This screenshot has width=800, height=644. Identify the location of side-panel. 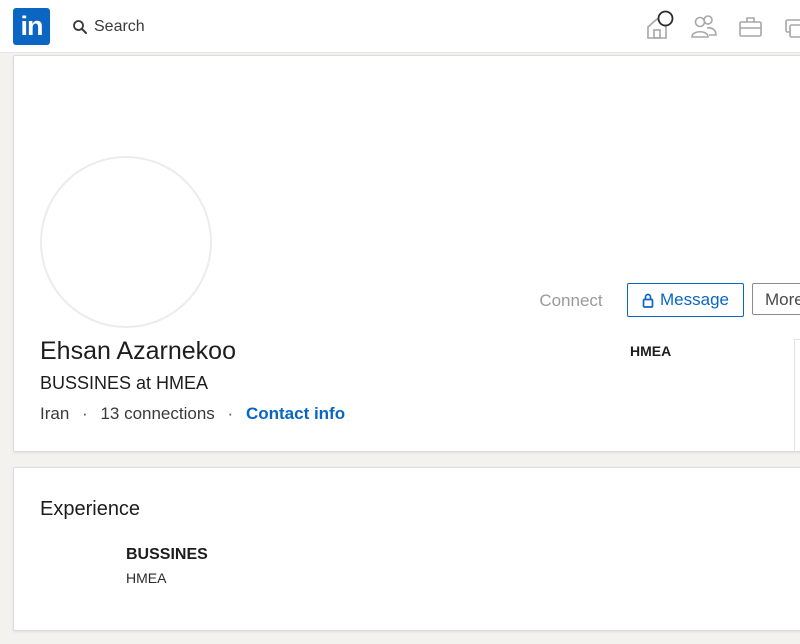
(797, 394).